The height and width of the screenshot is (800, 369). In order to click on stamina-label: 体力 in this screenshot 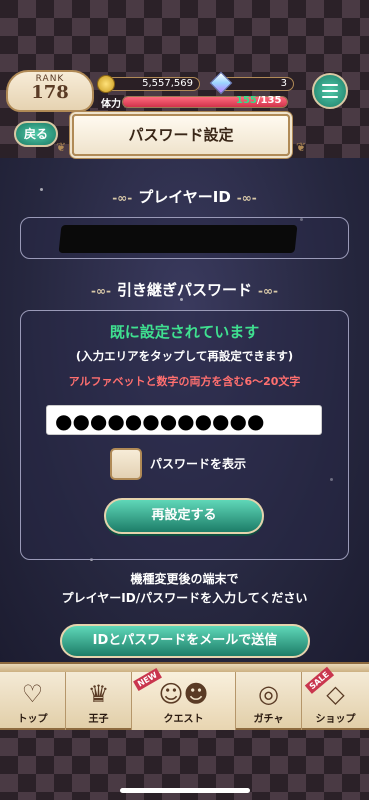, I will do `click(111, 102)`.